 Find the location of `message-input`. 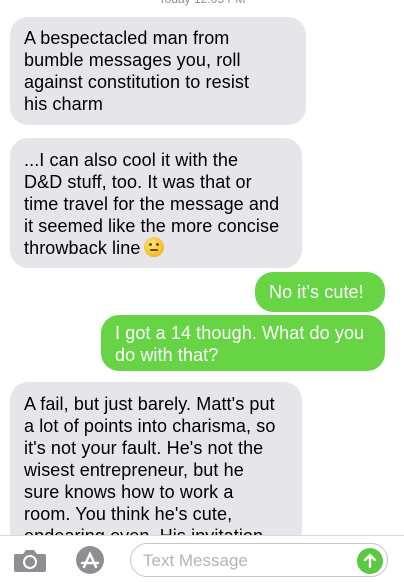

message-input is located at coordinates (243, 561).